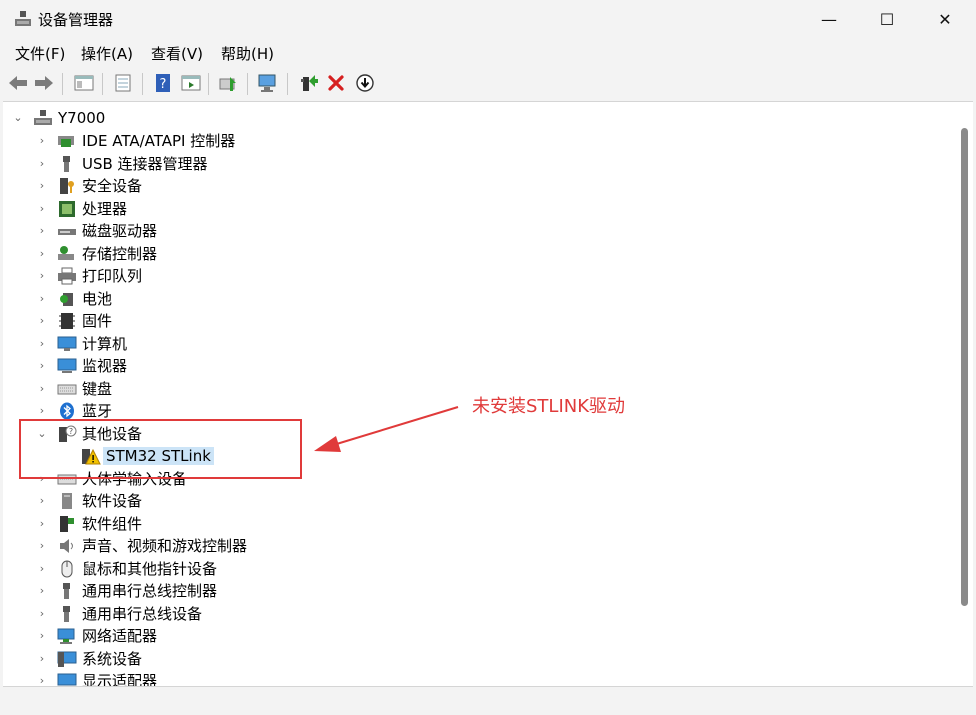 The width and height of the screenshot is (976, 715). Describe the element at coordinates (67, 365) in the screenshot. I see `monitor-icon` at that location.